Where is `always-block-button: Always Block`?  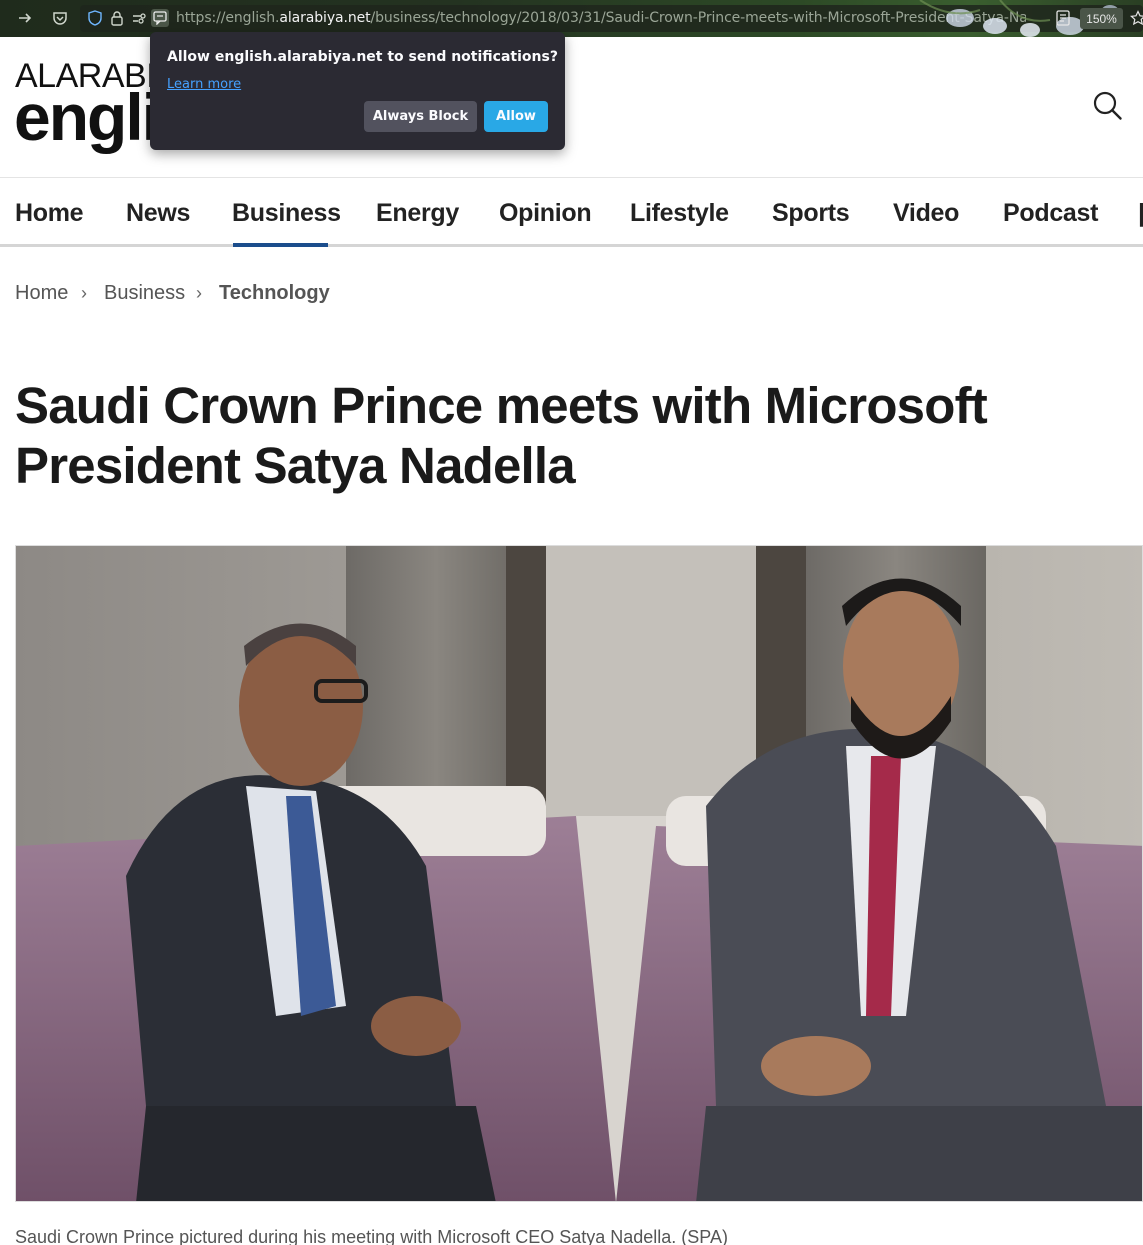
always-block-button: Always Block is located at coordinates (420, 116).